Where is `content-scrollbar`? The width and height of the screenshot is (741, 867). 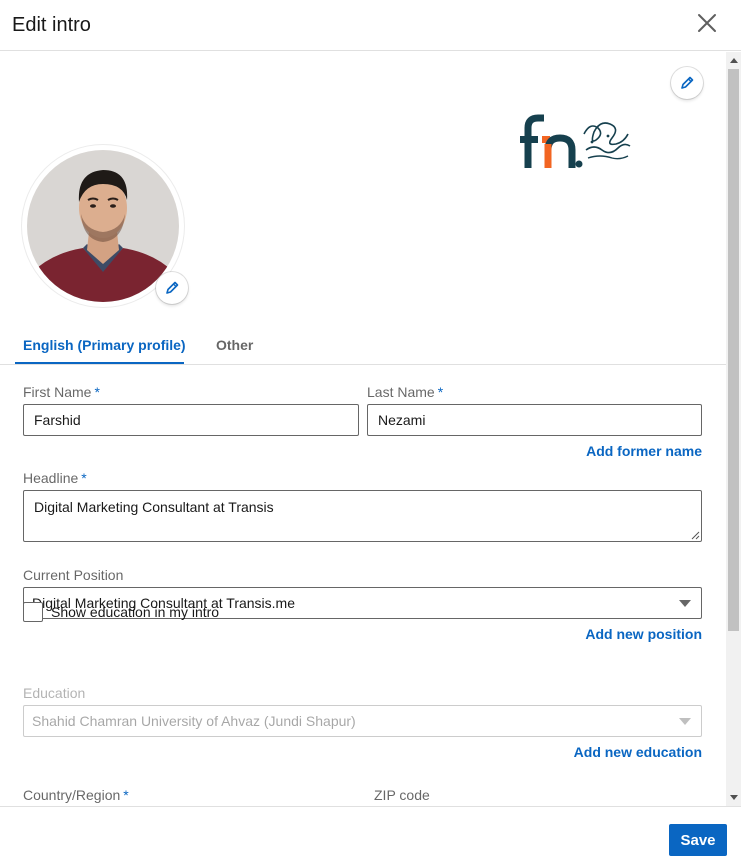
content-scrollbar is located at coordinates (733, 429).